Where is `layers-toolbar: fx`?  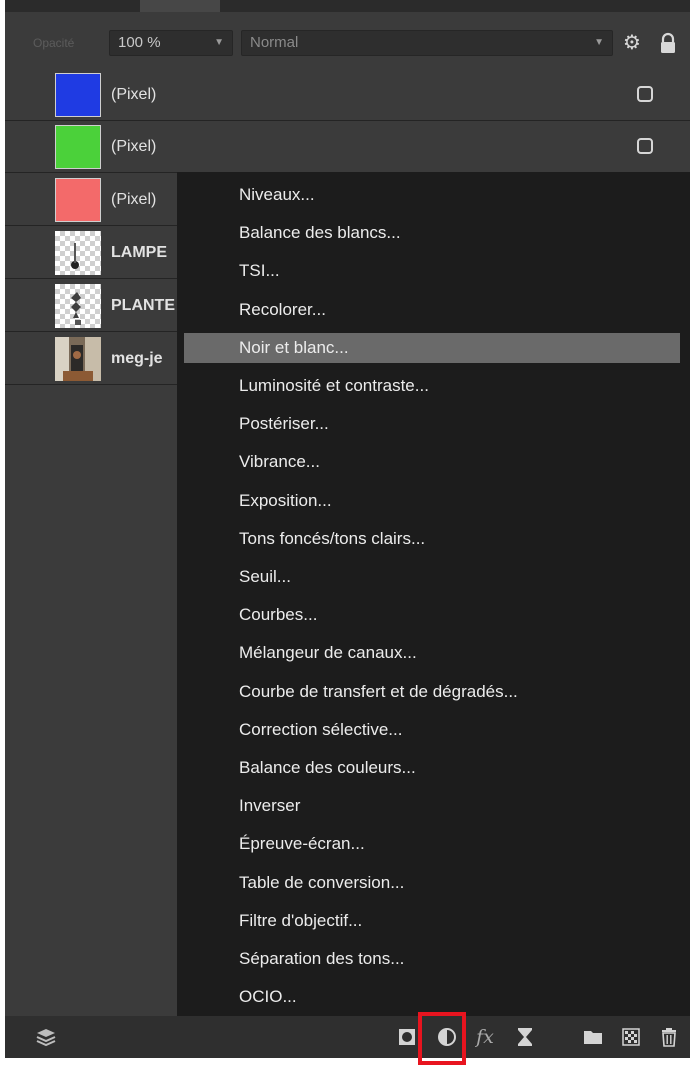
layers-toolbar: fx is located at coordinates (347, 1037).